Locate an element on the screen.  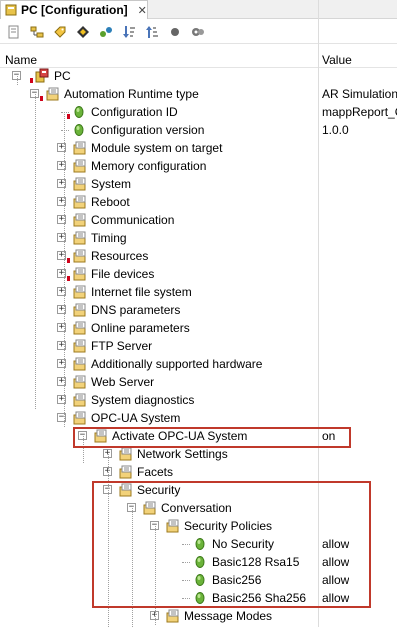
tree-item-value: 1.0.0 is located at coordinates (335, 130).